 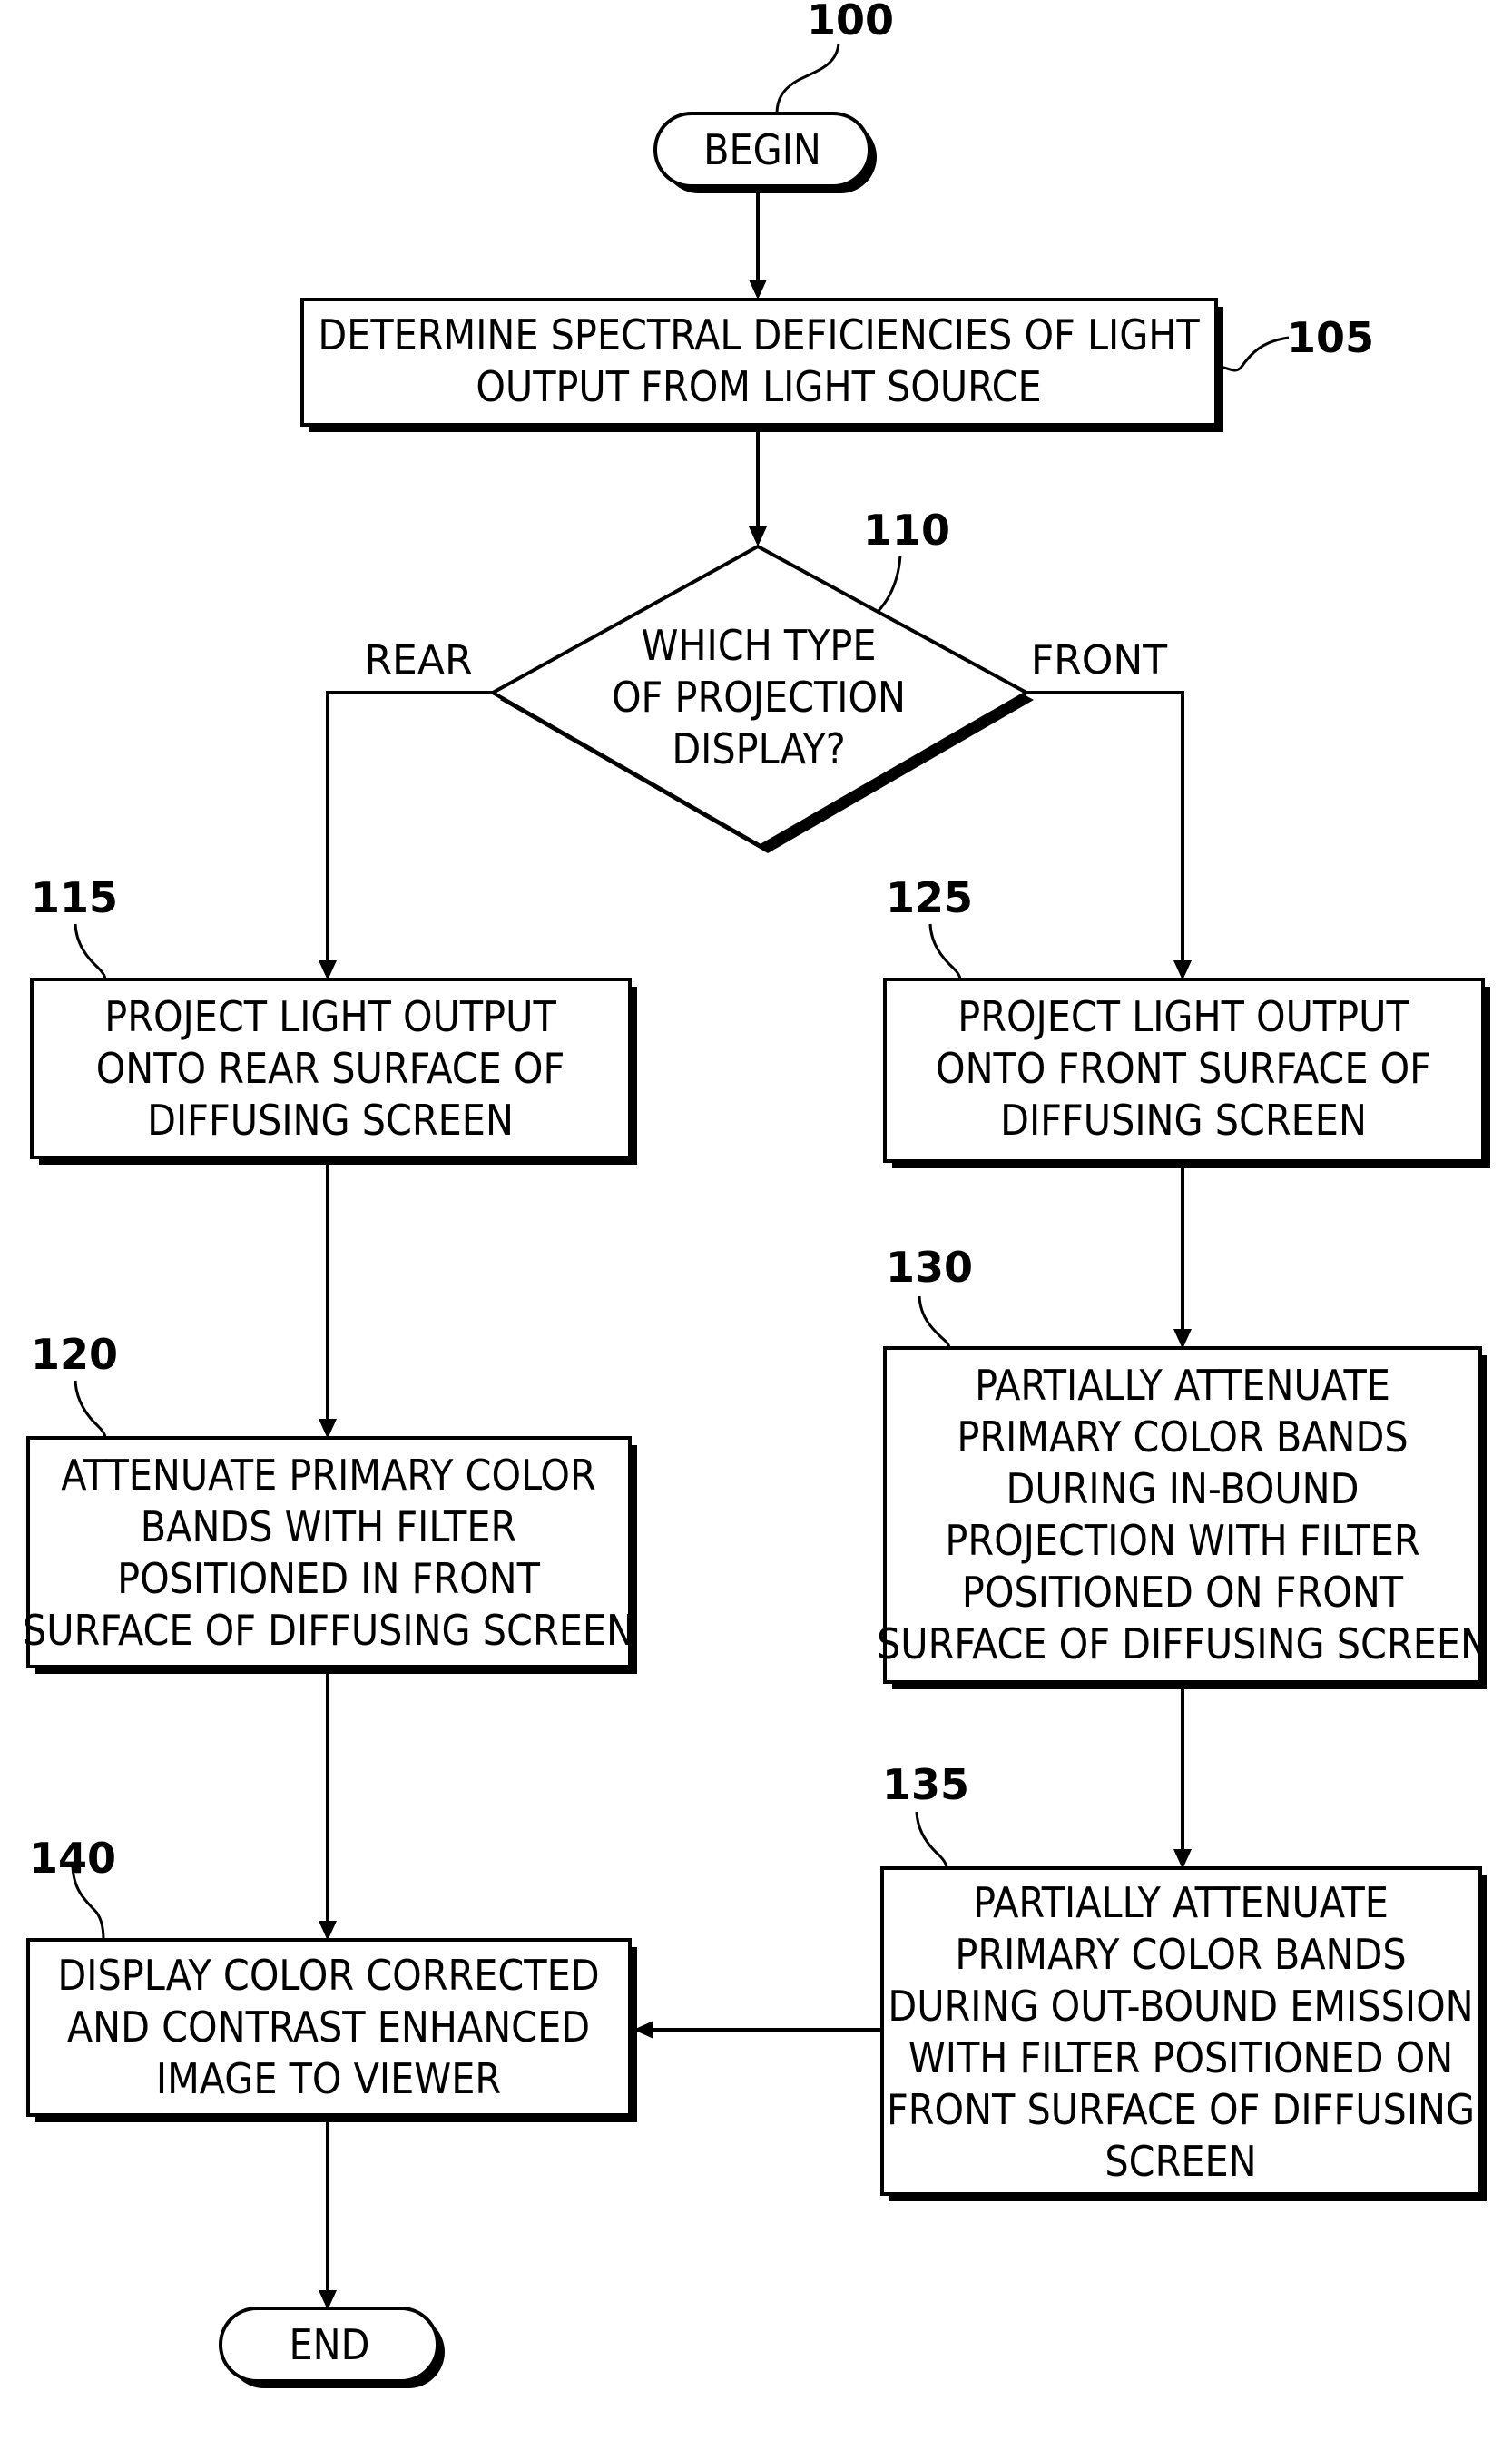 I want to click on node-text-line: WITH FILTER POSITIONED ON, so click(x=1180, y=2057).